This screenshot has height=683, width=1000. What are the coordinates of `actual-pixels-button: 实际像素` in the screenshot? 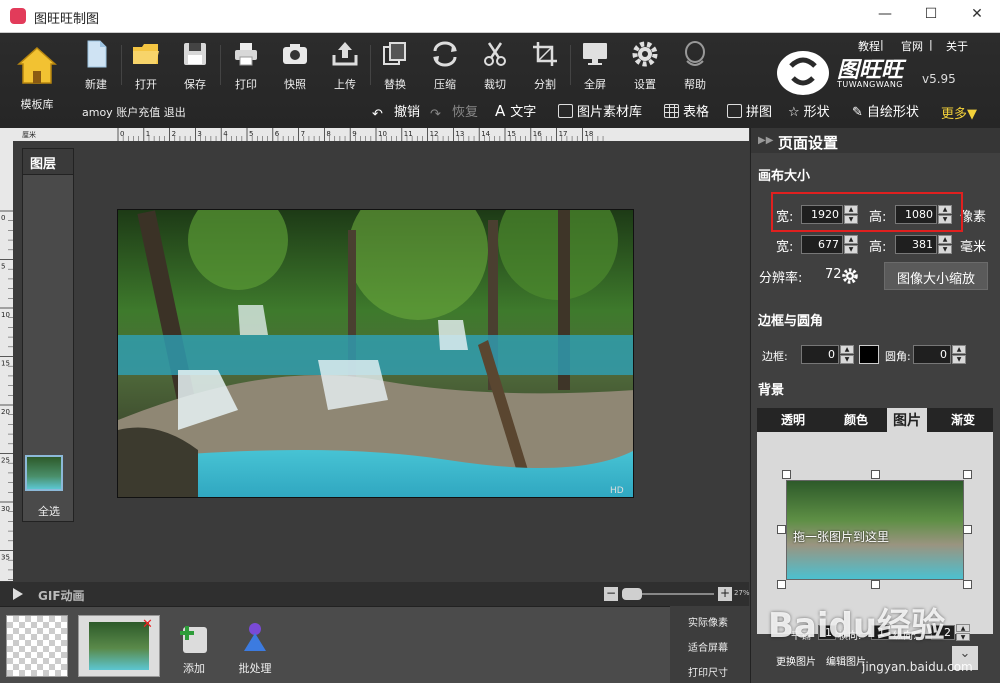 It's located at (708, 621).